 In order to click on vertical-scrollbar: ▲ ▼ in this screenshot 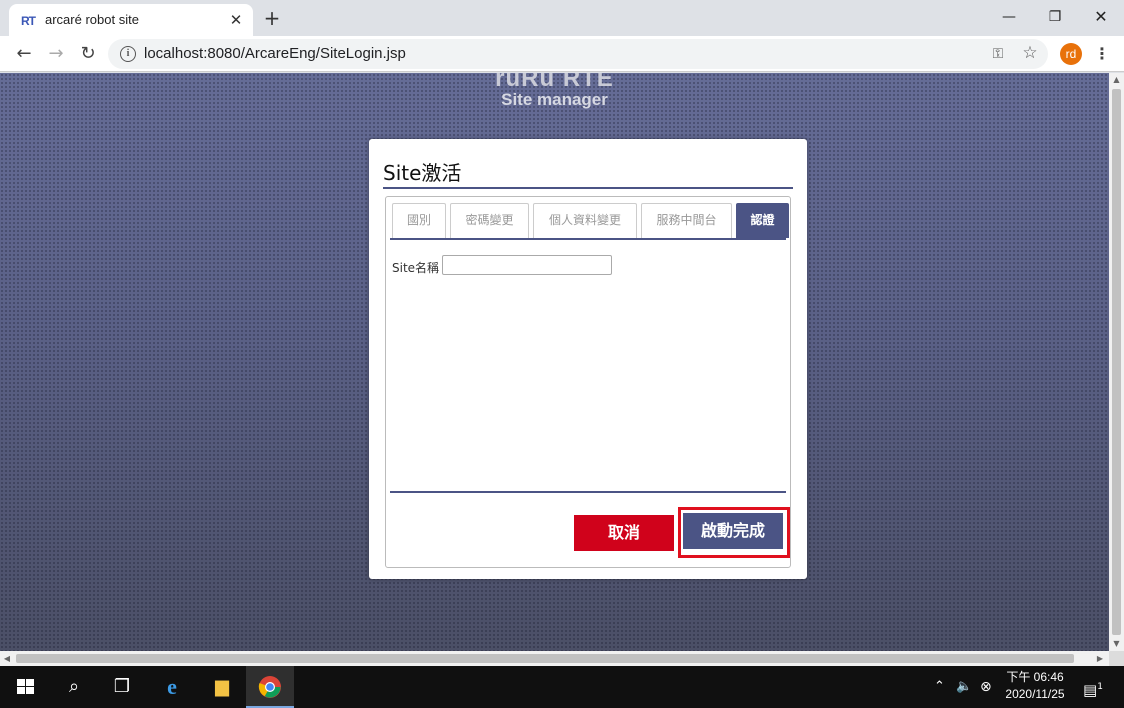, I will do `click(1116, 362)`.